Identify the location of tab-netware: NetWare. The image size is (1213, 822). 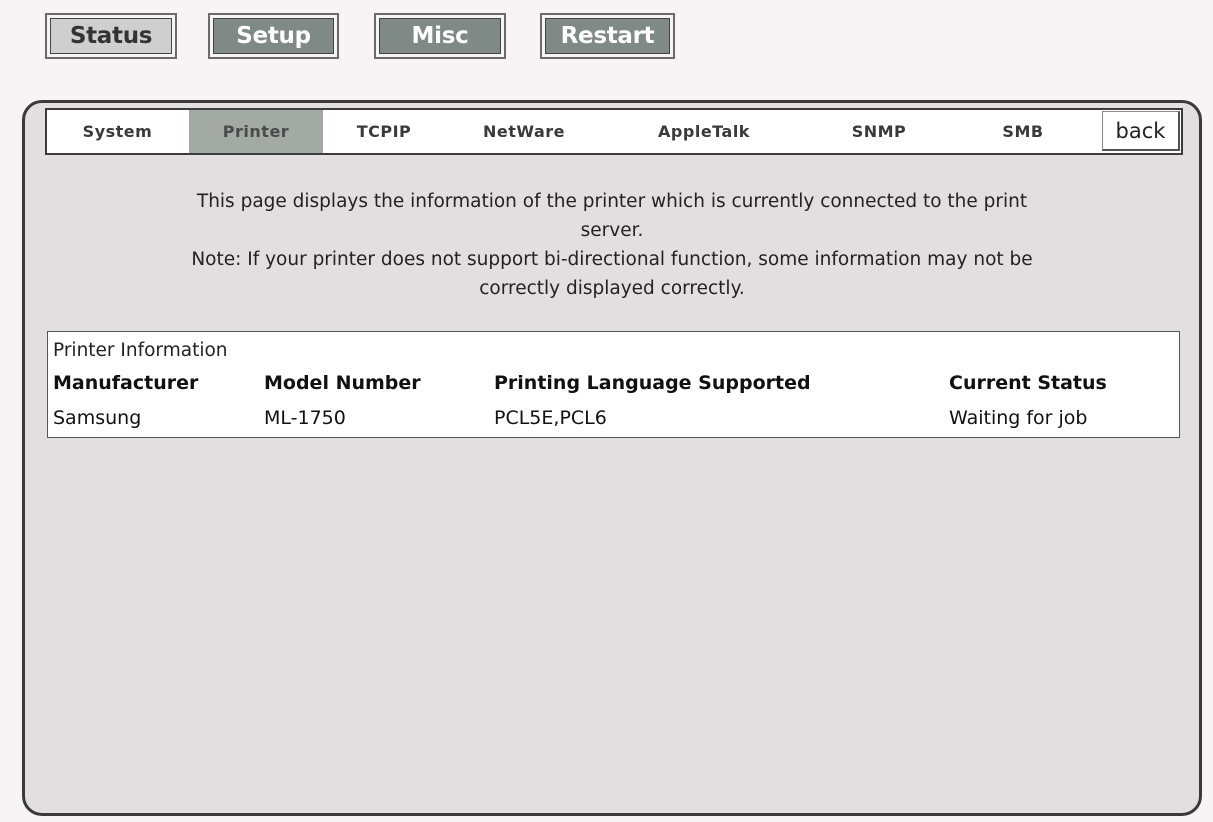
(524, 131).